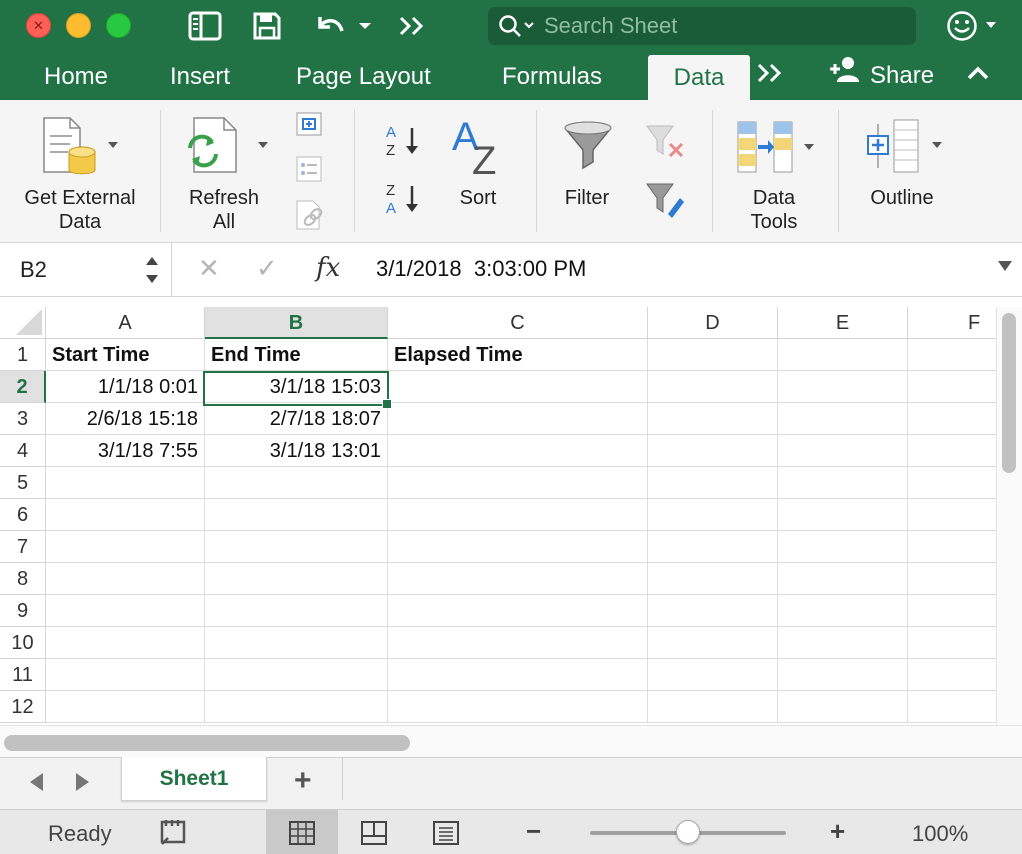 The width and height of the screenshot is (1022, 854). What do you see at coordinates (125, 611) in the screenshot?
I see `cell-a9` at bounding box center [125, 611].